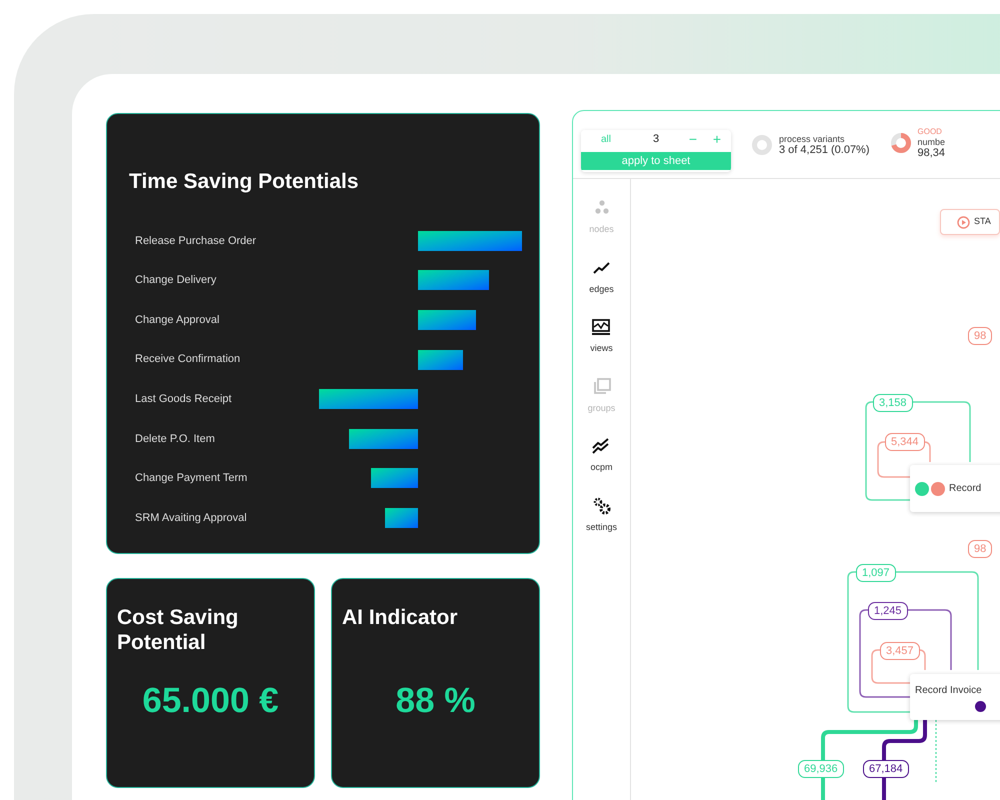 The height and width of the screenshot is (800, 1000). What do you see at coordinates (965, 489) in the screenshot?
I see `activity-label: Record` at bounding box center [965, 489].